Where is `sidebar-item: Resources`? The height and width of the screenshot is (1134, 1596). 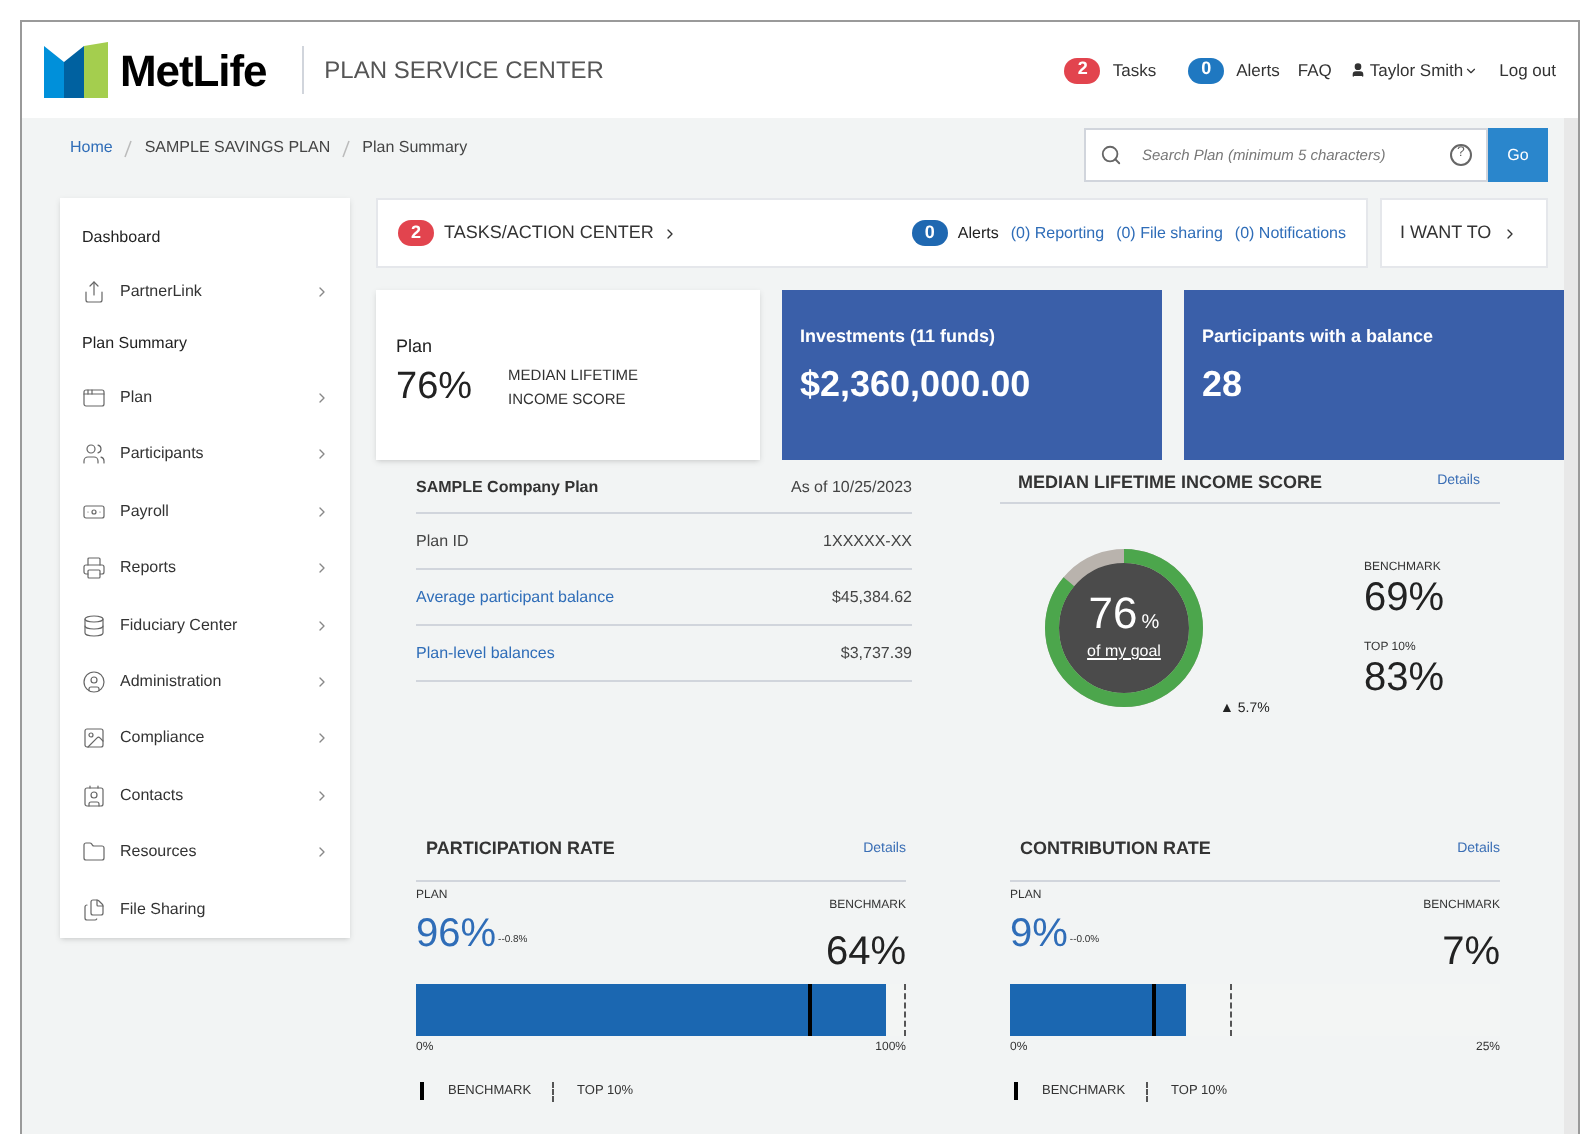 sidebar-item: Resources is located at coordinates (206, 853).